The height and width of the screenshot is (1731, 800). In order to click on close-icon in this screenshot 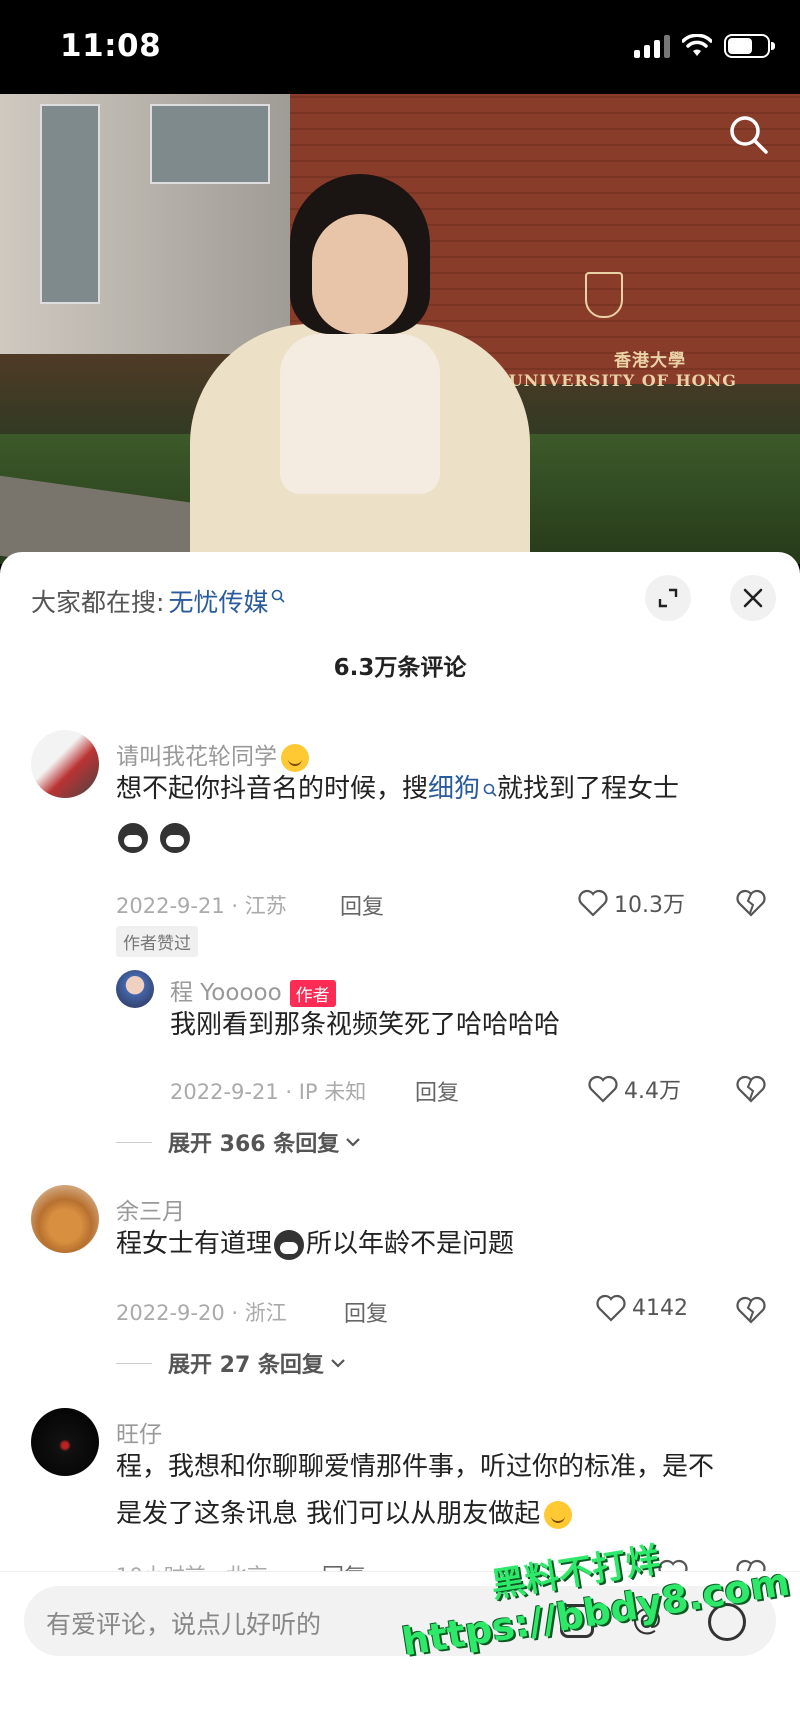, I will do `click(753, 598)`.